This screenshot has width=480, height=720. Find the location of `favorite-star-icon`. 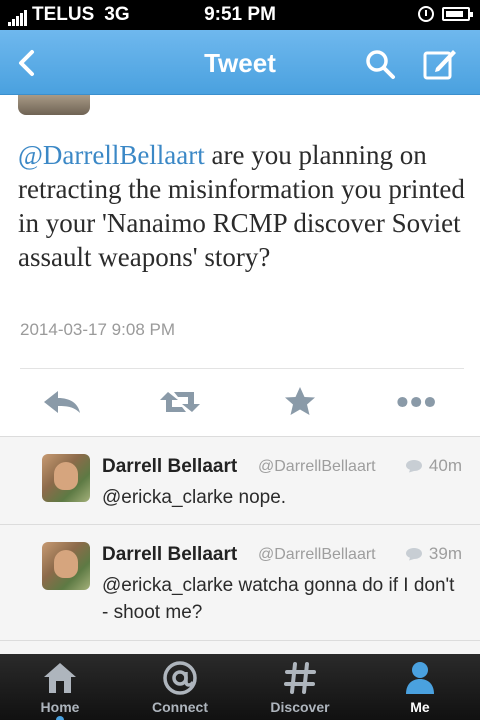

favorite-star-icon is located at coordinates (300, 402).